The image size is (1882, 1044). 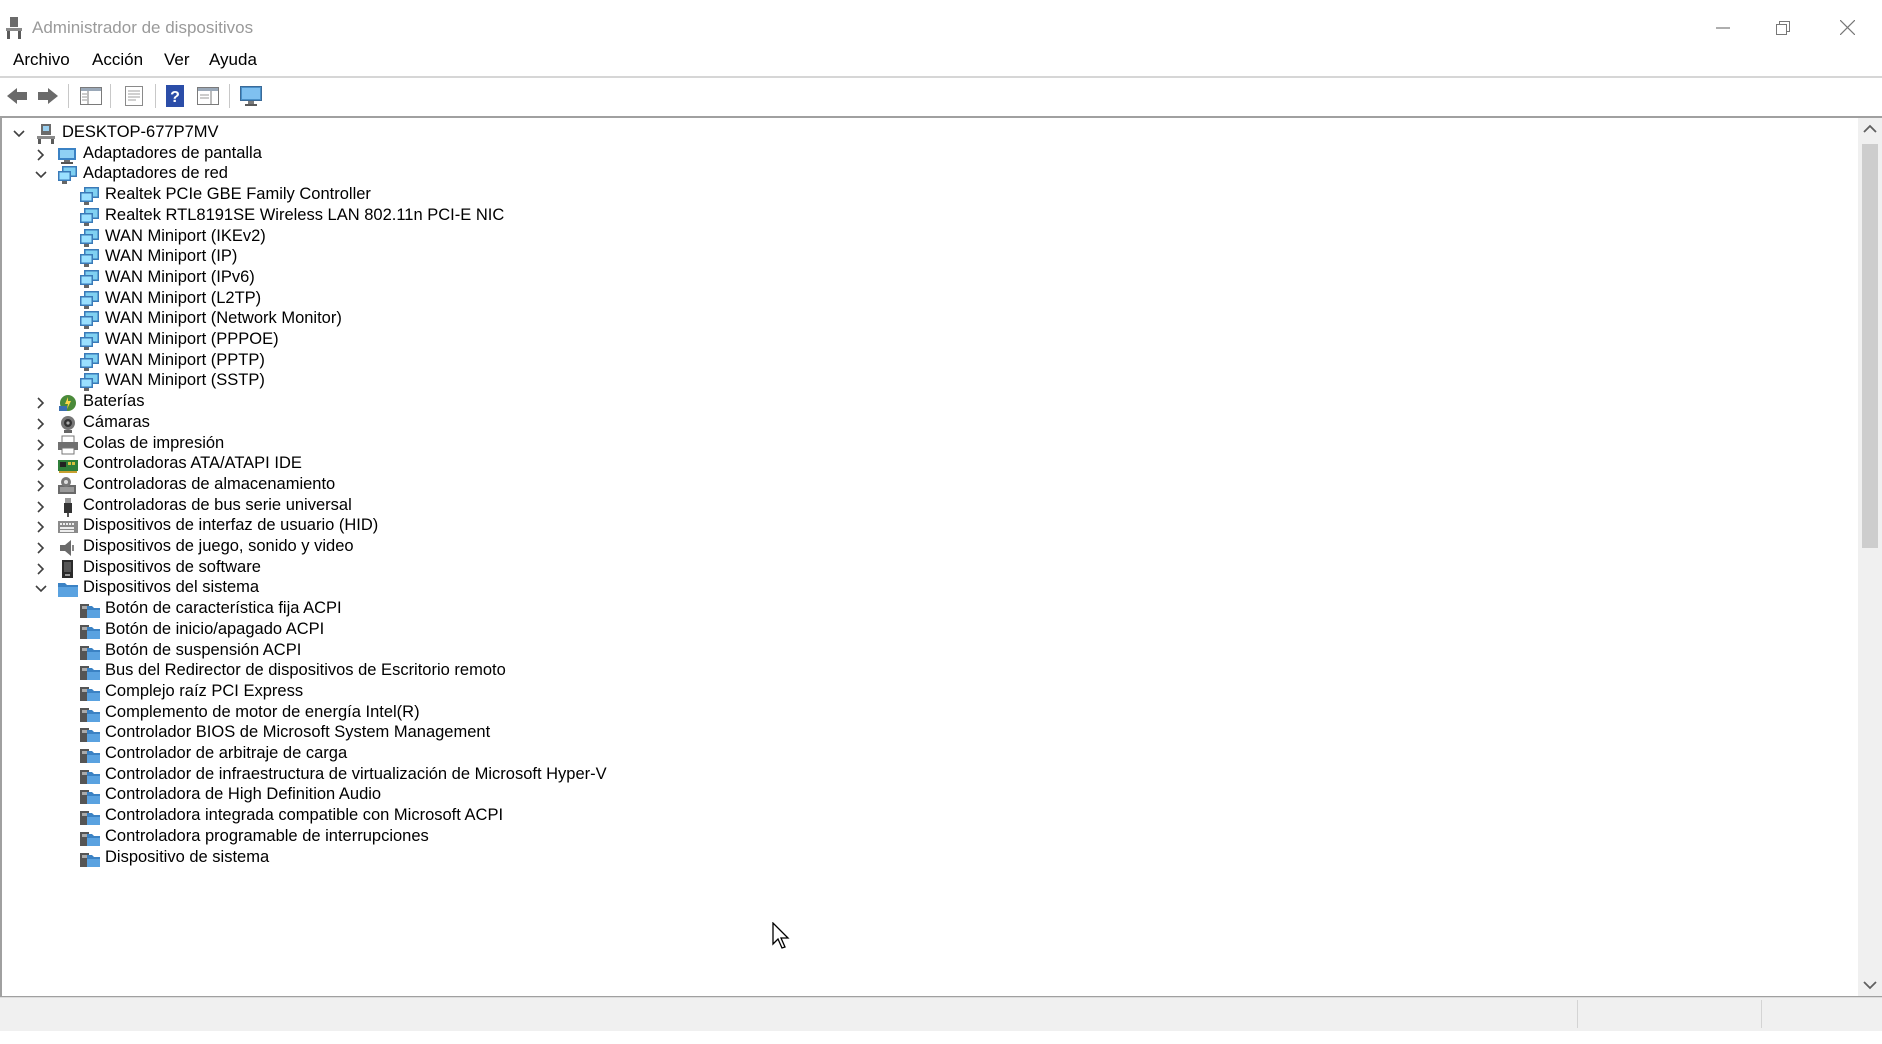 What do you see at coordinates (68, 527) in the screenshot?
I see `hid-icon` at bounding box center [68, 527].